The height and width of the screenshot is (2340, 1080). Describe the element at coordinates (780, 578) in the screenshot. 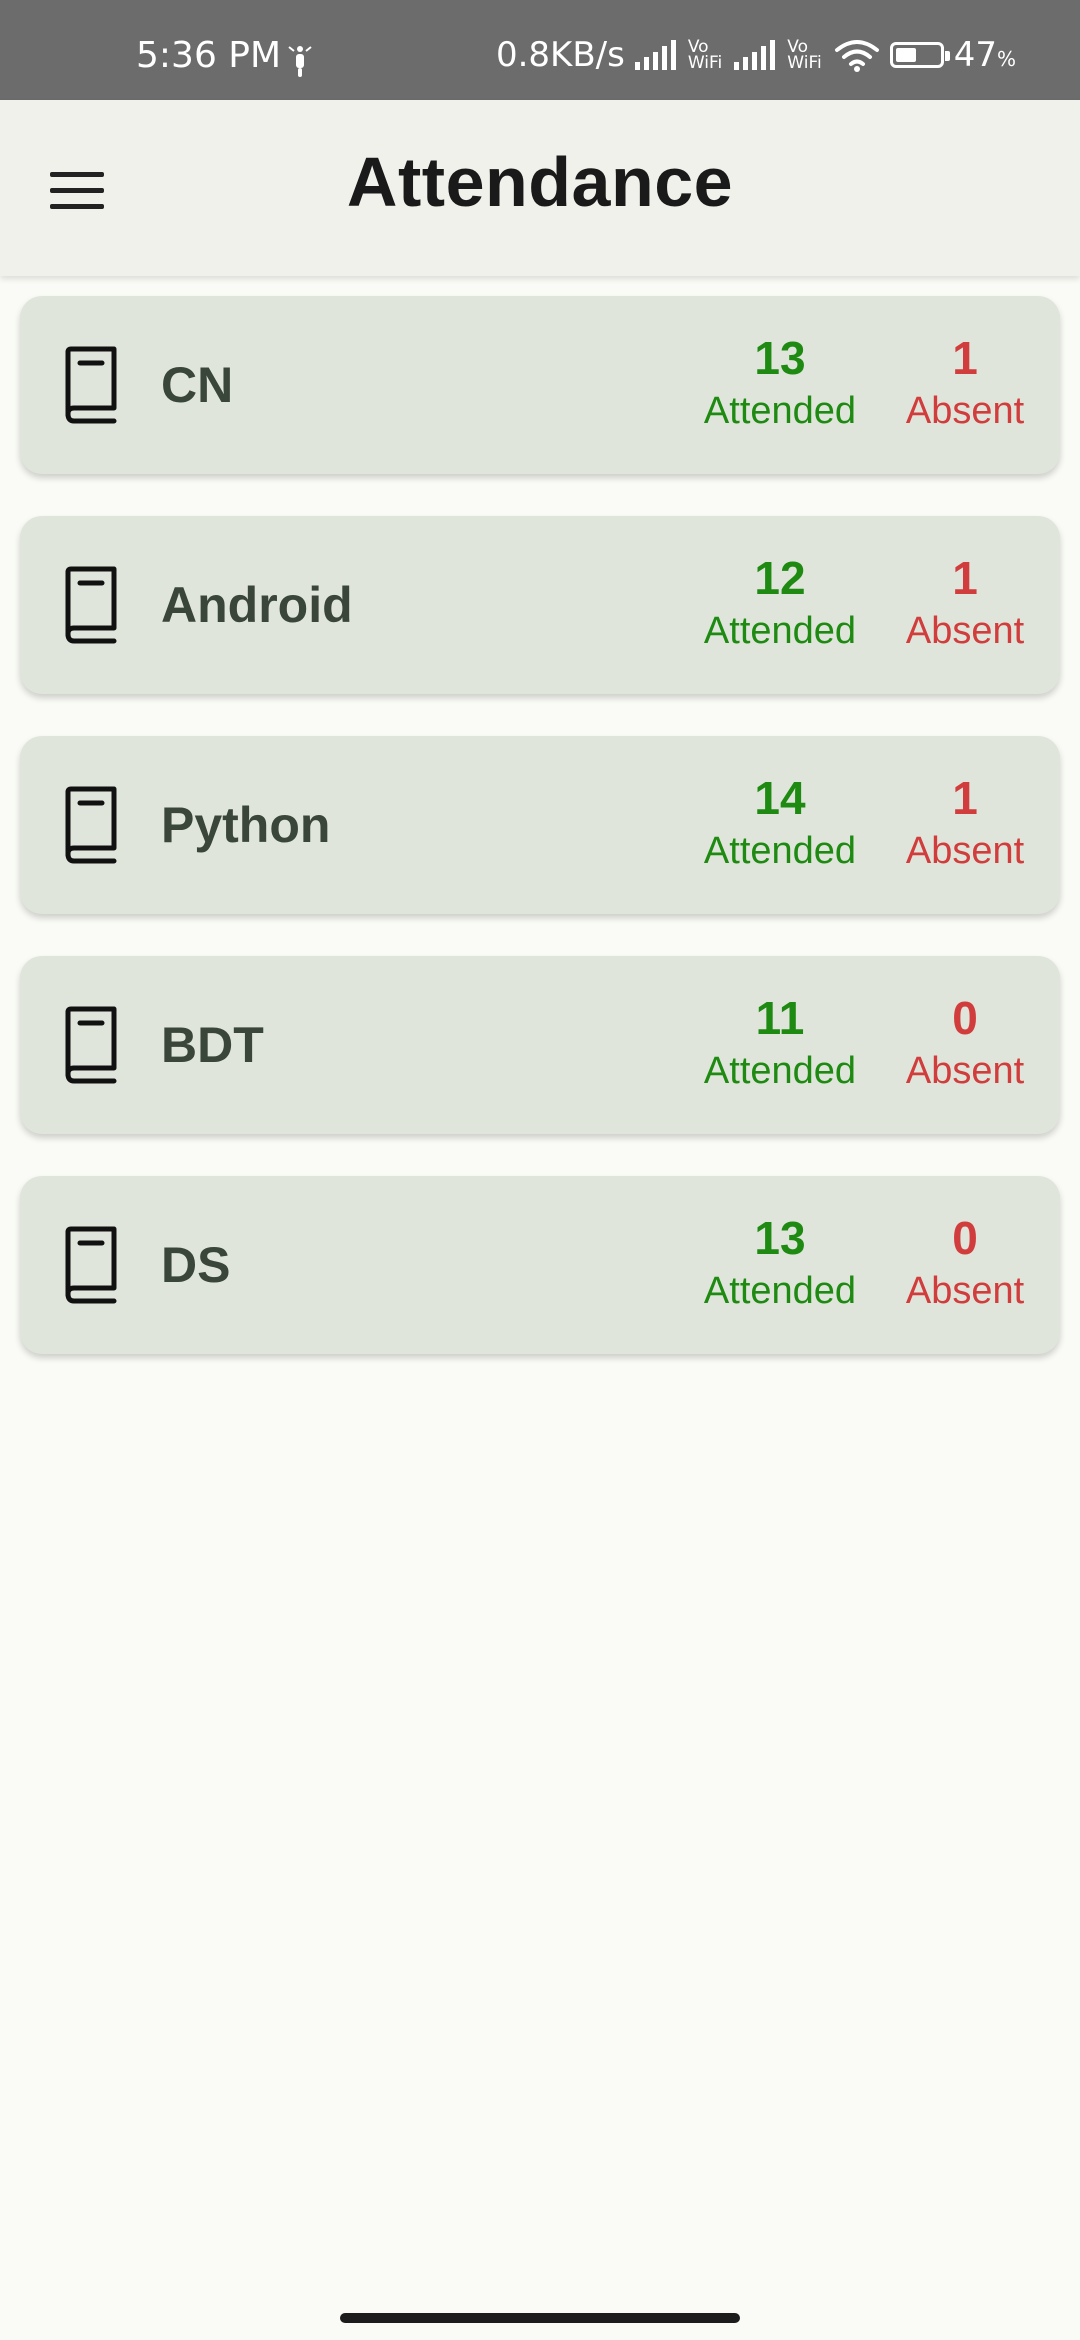

I see `attended-count: 12` at that location.